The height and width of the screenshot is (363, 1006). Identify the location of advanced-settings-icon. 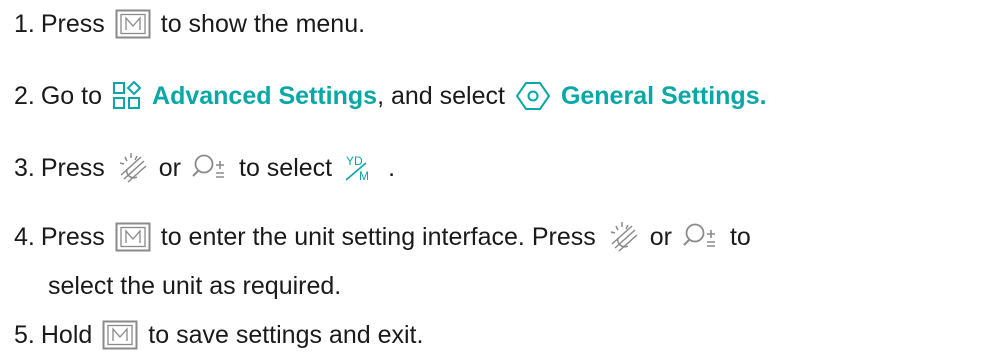
(127, 96).